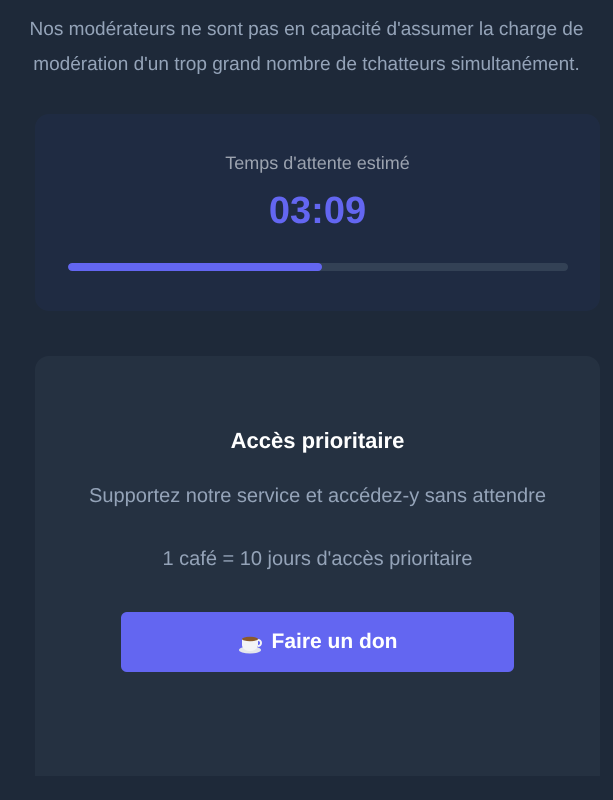 The width and height of the screenshot is (613, 800). I want to click on donate-button: Faire un don, so click(317, 642).